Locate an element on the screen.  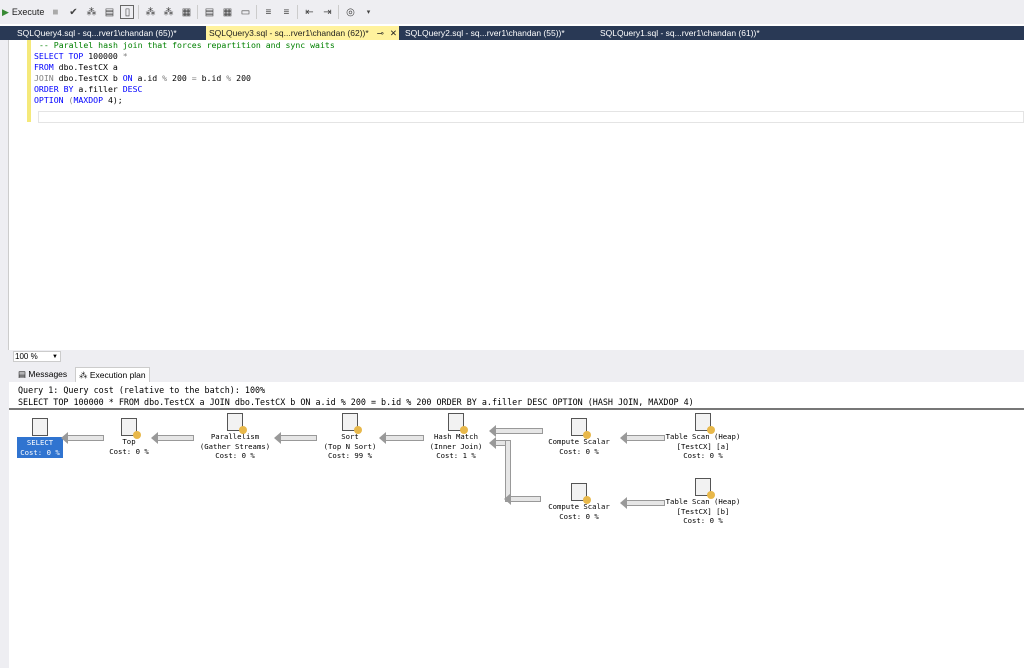
zoom-value: 100 % is located at coordinates (26, 356).